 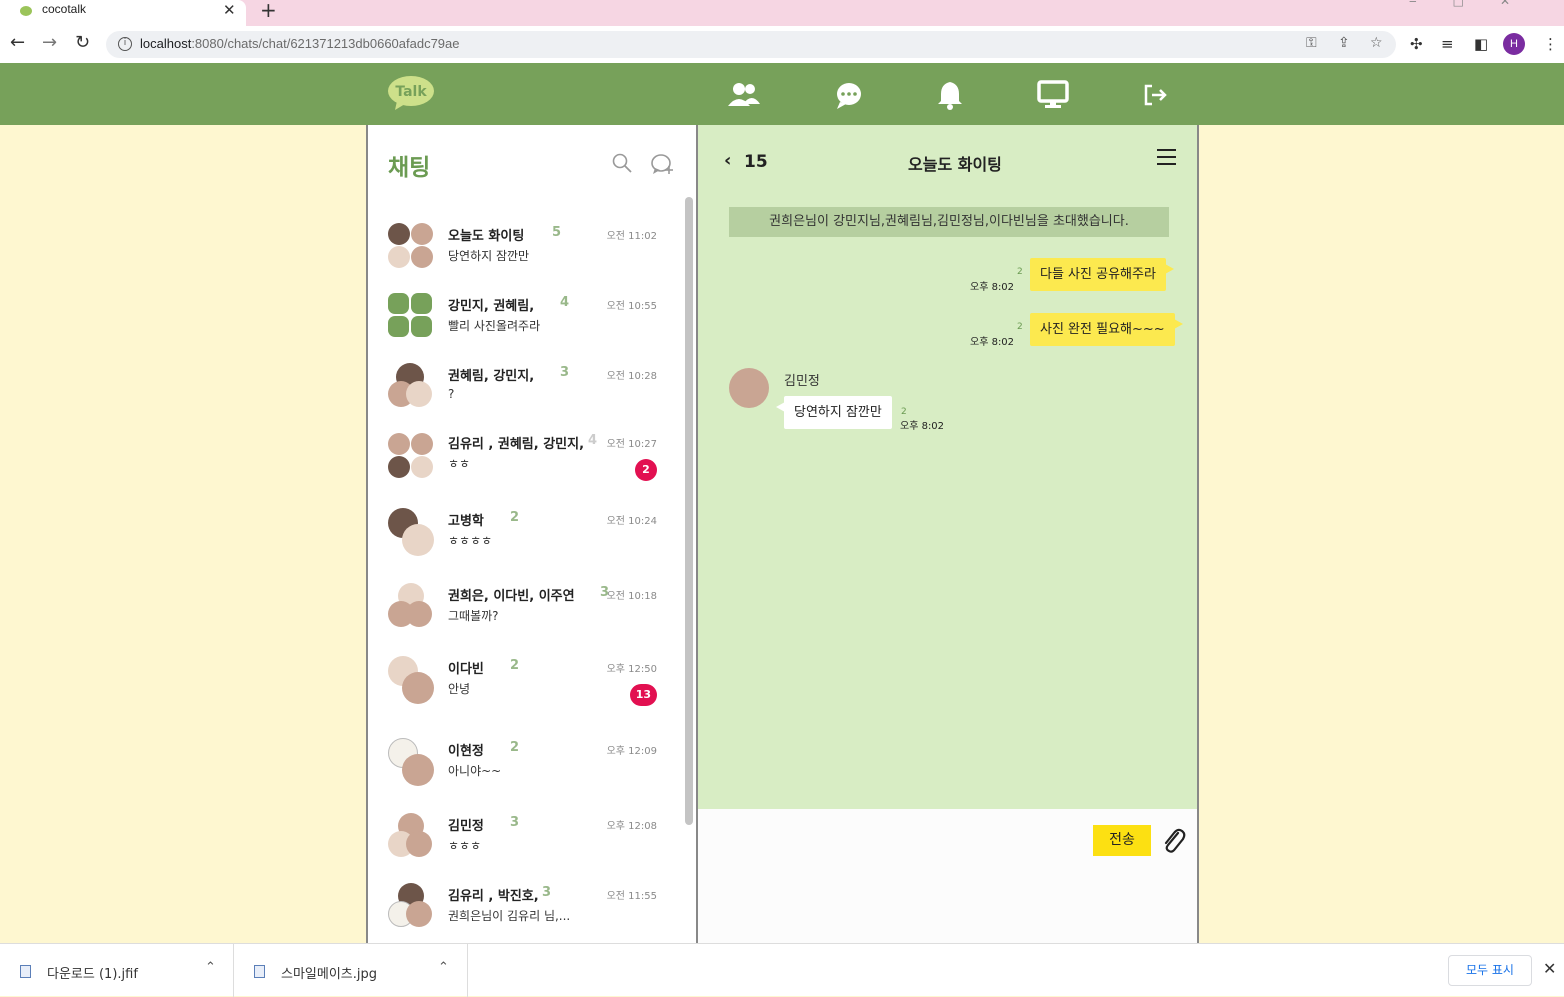 I want to click on browser-tab: cocotalk ✕, so click(x=123, y=13).